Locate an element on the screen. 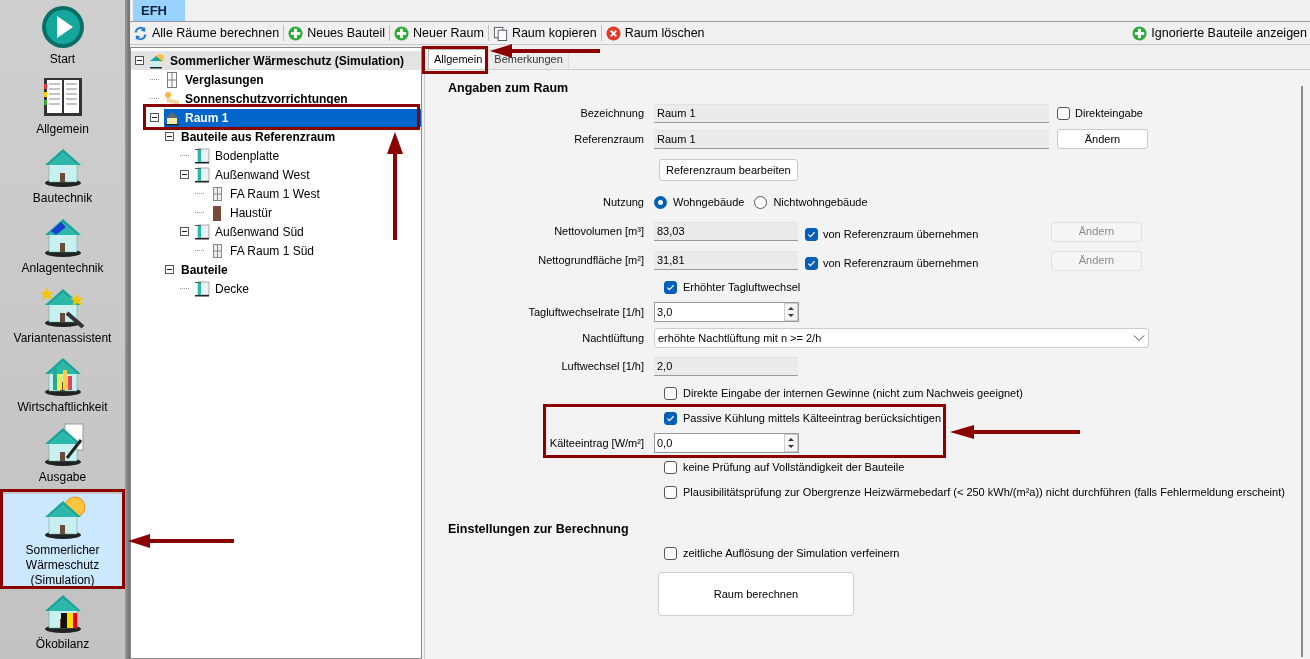 The height and width of the screenshot is (659, 1310). sidebar-item: Variantenassistent is located at coordinates (62, 317).